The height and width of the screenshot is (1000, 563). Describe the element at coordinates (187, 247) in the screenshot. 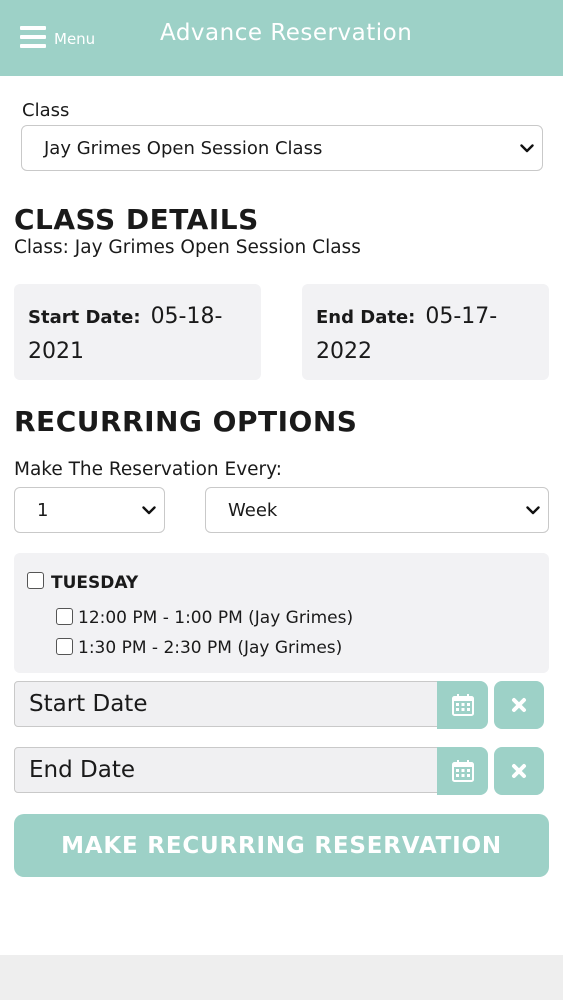

I see `class-details-subtitle: Class: Jay Grimes Open Session Class` at that location.